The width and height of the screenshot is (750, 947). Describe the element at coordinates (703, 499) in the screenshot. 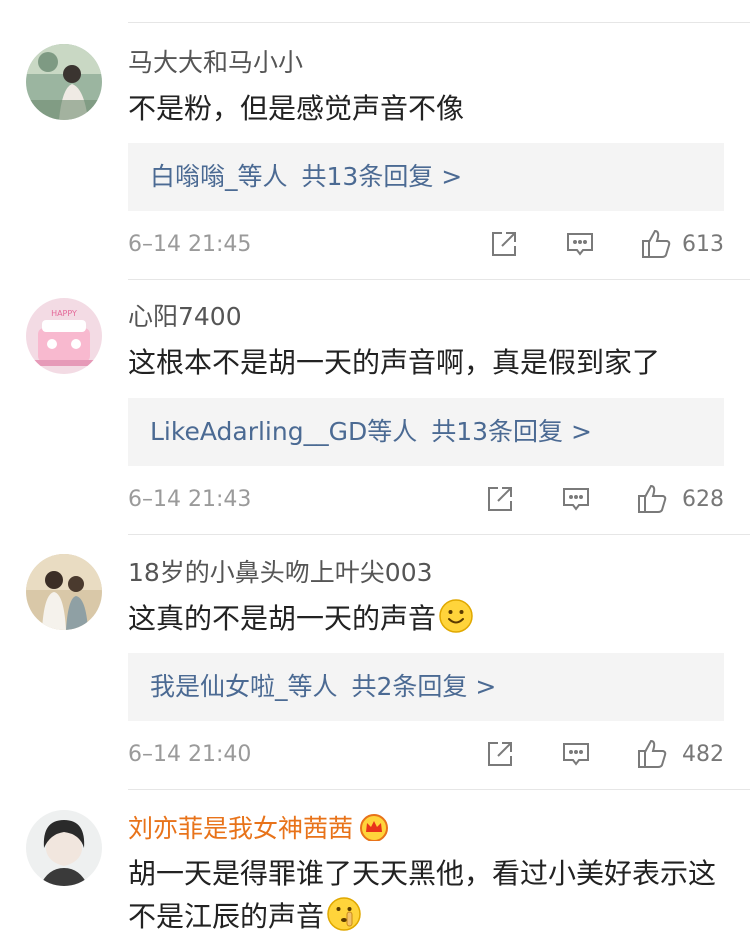

I see `like-count: 628` at that location.